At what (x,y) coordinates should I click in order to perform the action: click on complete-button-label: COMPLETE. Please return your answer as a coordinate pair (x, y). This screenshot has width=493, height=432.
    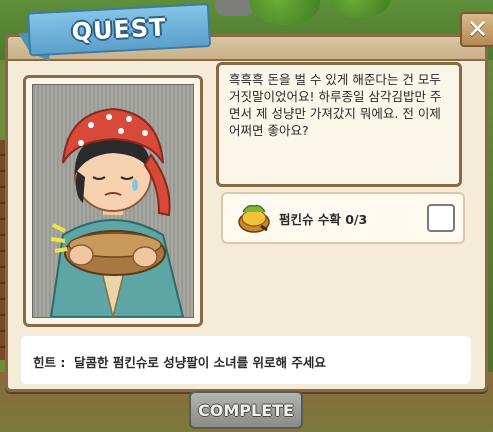
    Looking at the image, I should click on (246, 410).